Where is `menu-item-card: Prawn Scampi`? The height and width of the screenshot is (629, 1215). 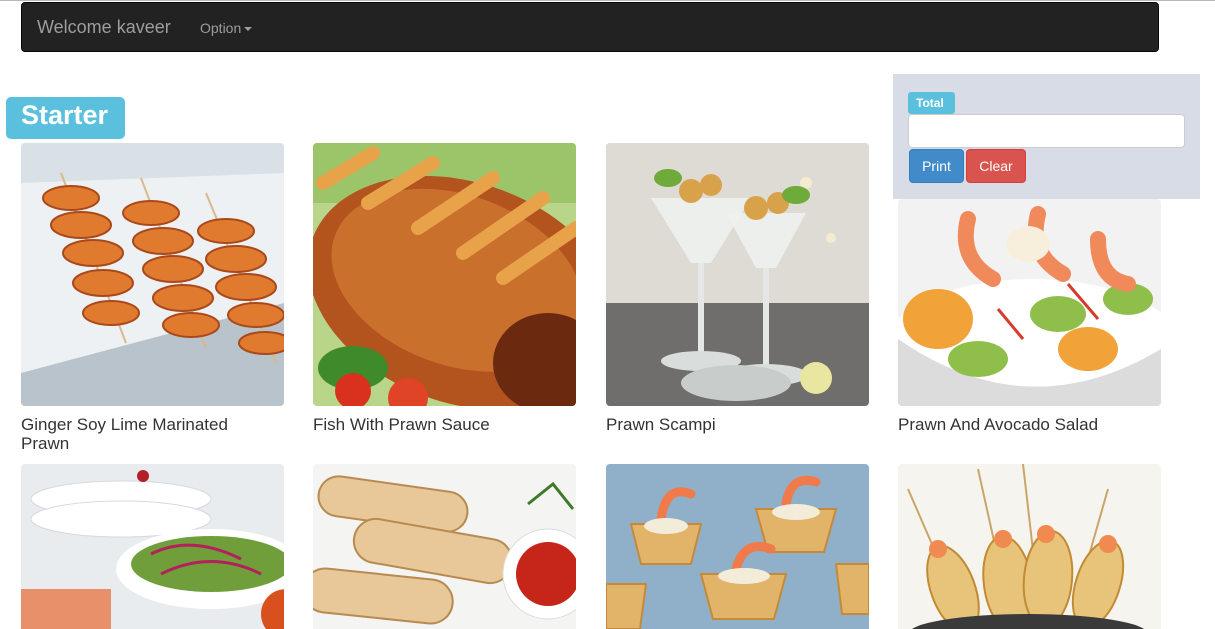 menu-item-card: Prawn Scampi is located at coordinates (737, 288).